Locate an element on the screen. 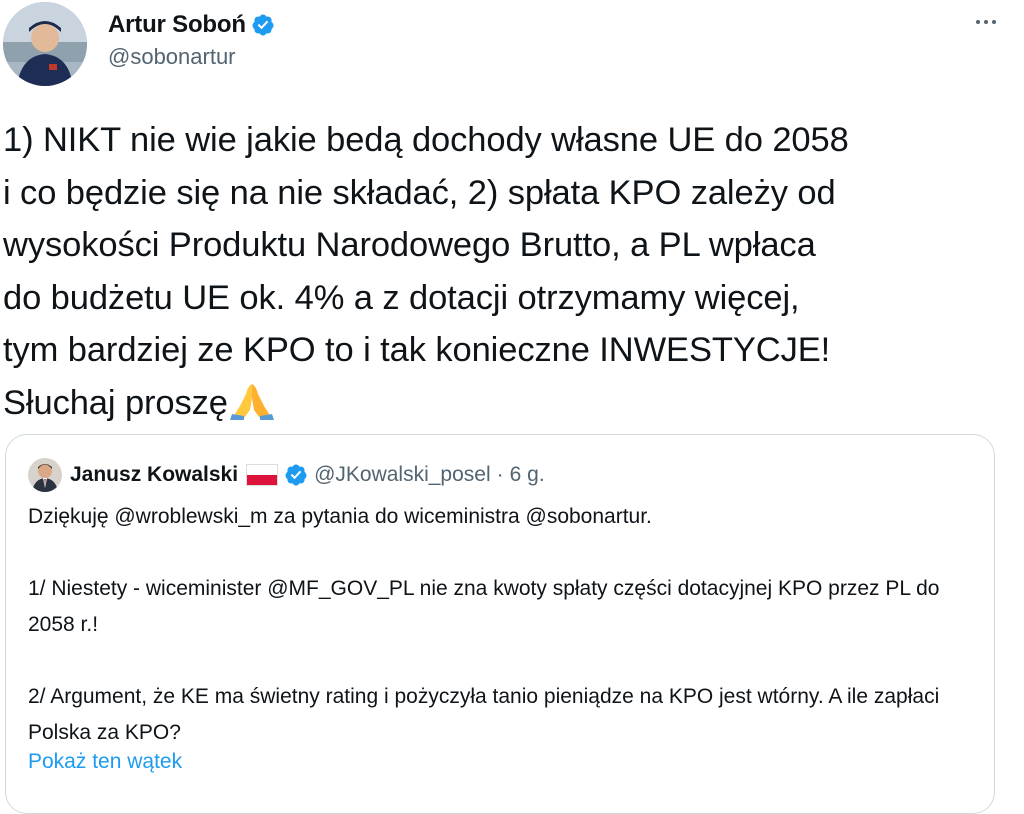  author-name: Artur Soboń is located at coordinates (177, 25).